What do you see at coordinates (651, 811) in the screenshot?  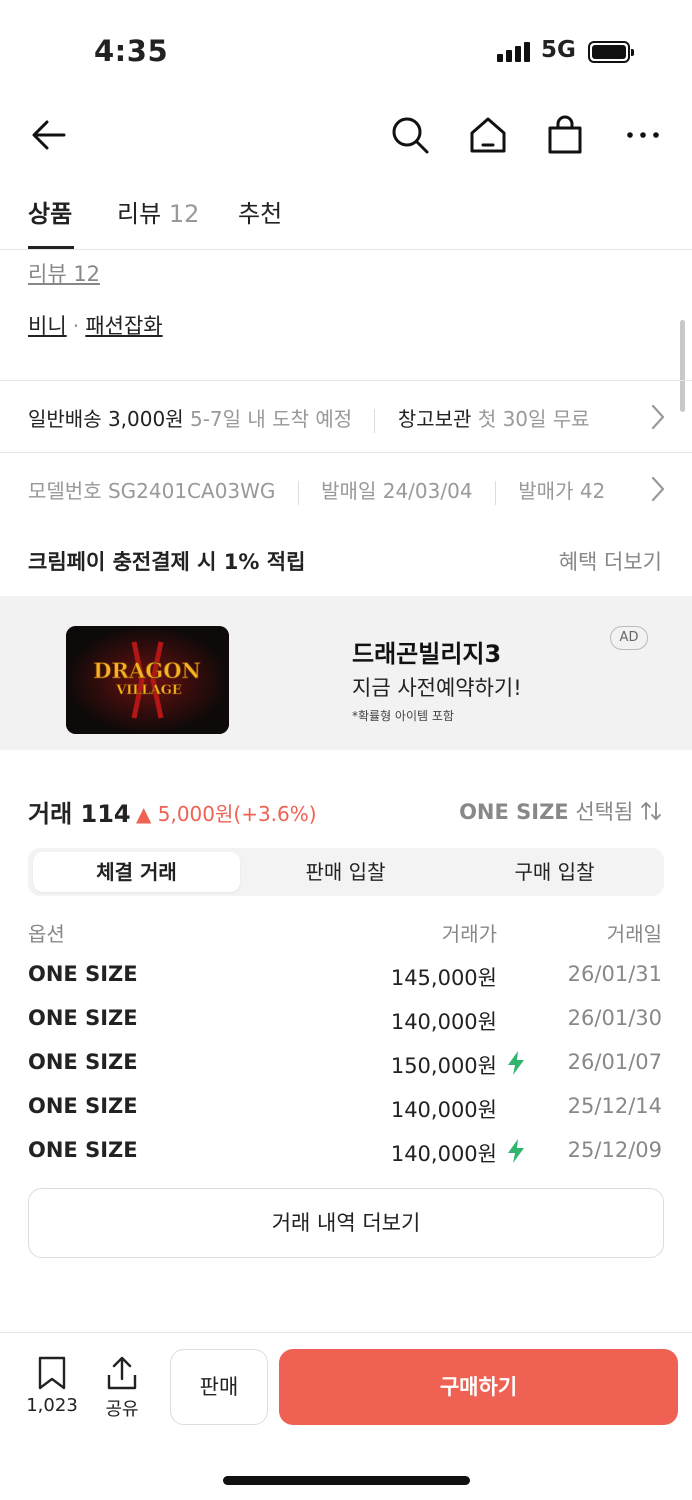 I see `sort-arrows-icon` at bounding box center [651, 811].